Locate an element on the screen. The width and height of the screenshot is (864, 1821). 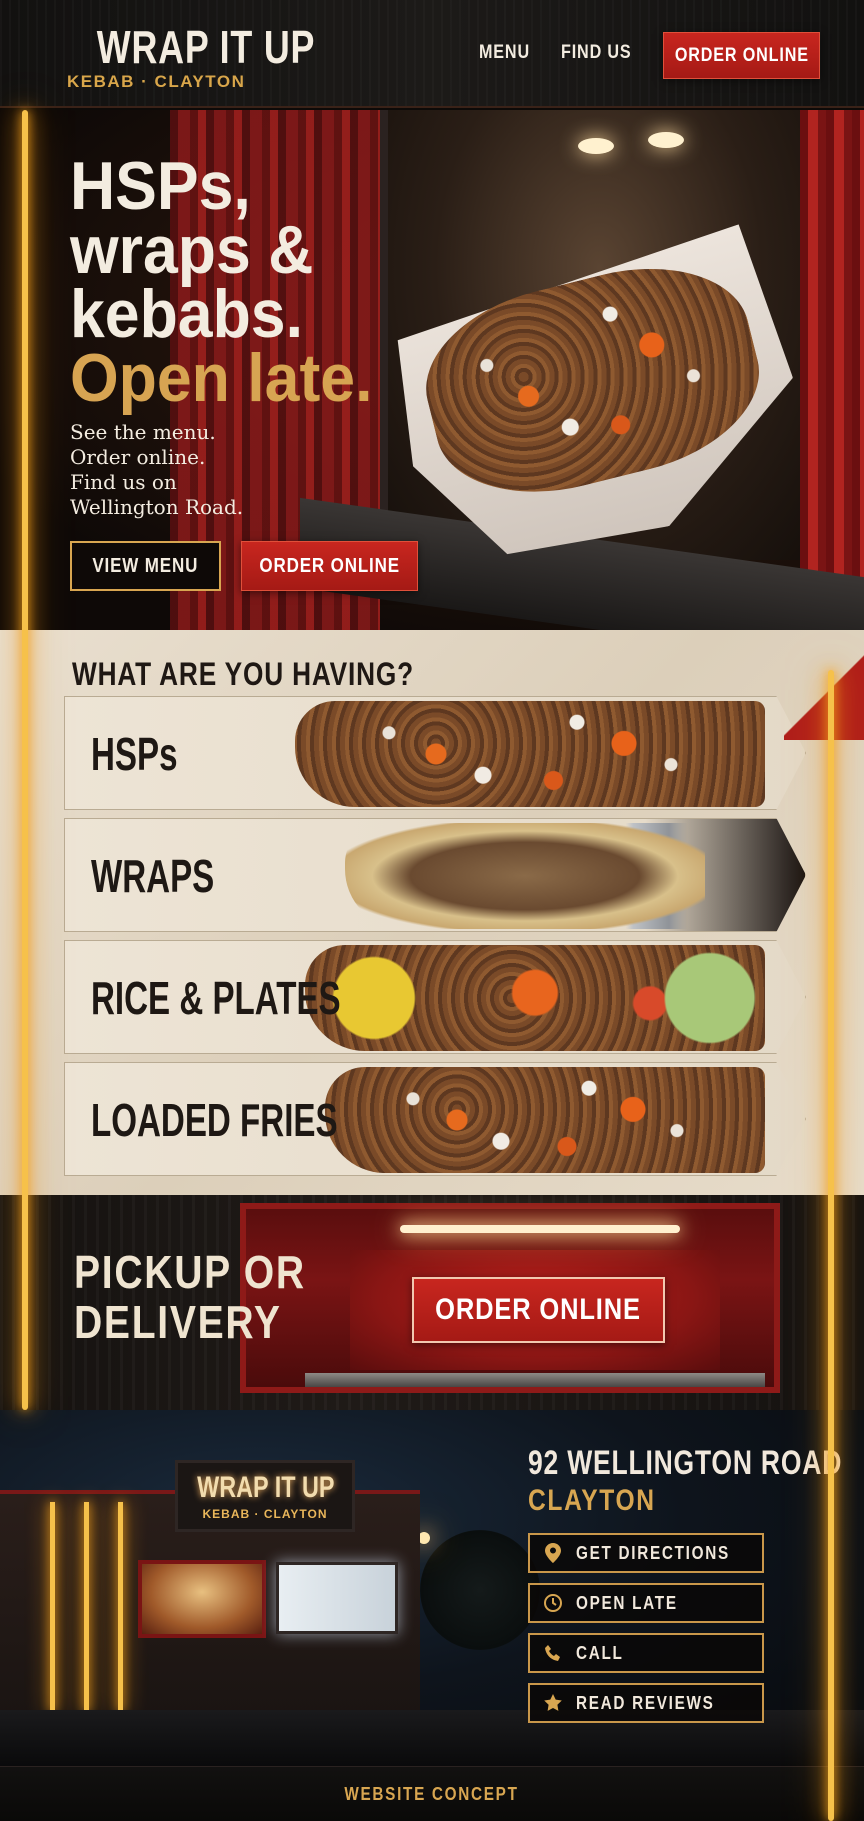
menu-section-title: WHAT ARE YOU HAVING? is located at coordinates (243, 674).